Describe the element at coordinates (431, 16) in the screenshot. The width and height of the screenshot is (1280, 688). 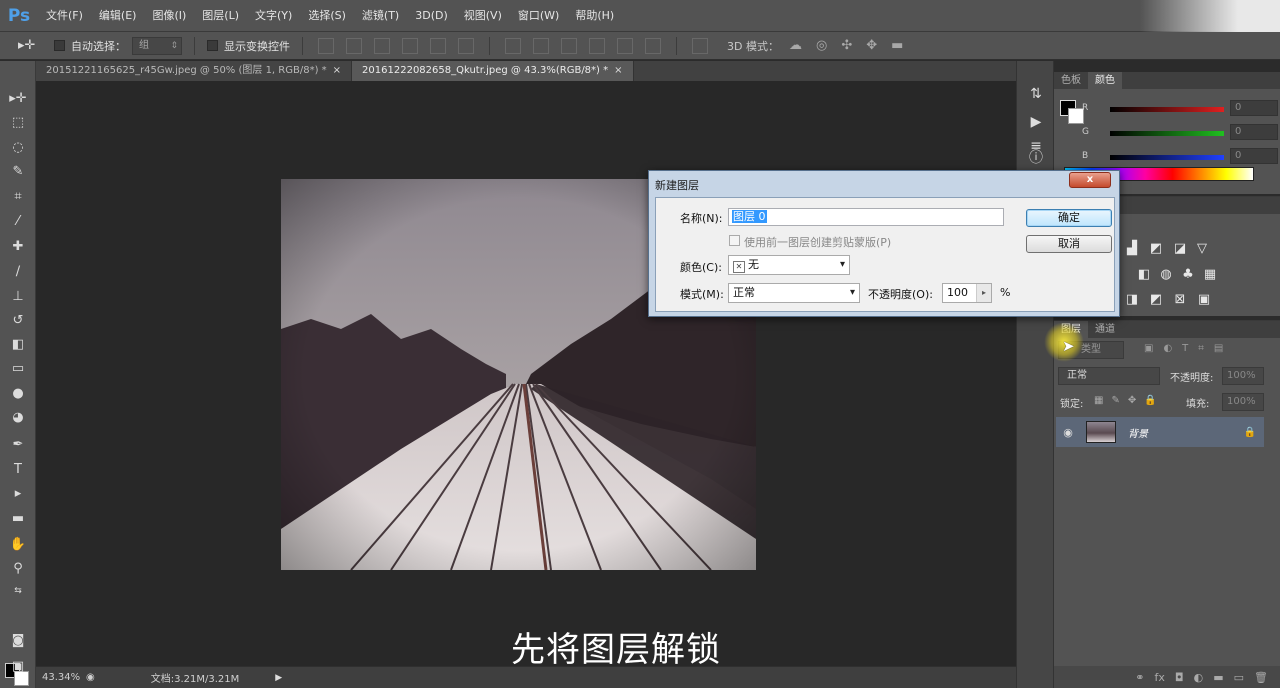
I see `menu-3d: 3D(D)` at that location.